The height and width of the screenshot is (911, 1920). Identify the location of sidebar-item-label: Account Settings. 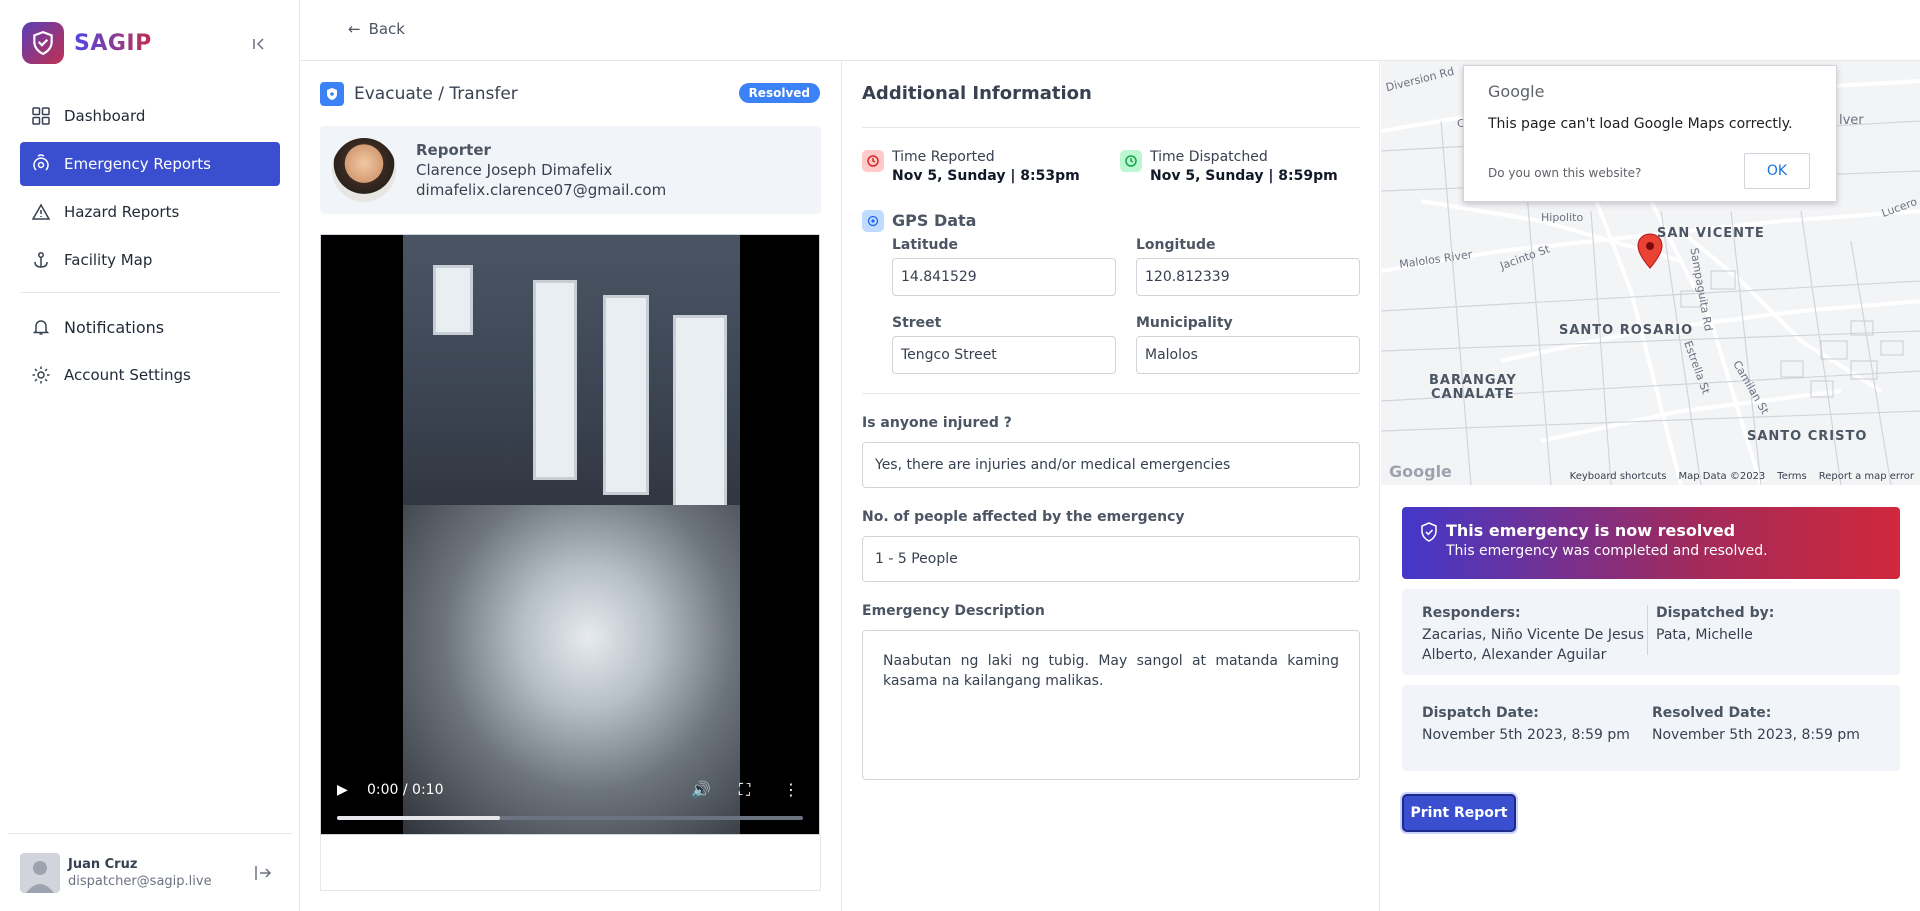
(127, 375).